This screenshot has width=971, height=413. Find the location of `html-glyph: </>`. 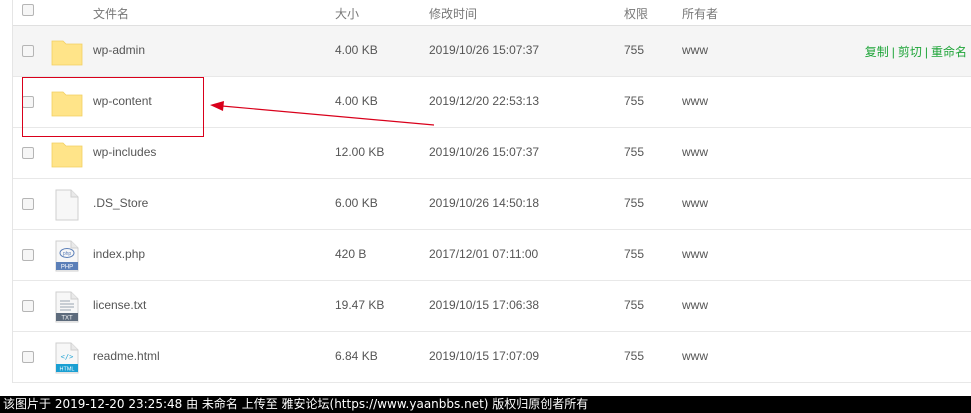

html-glyph: </> is located at coordinates (67, 357).